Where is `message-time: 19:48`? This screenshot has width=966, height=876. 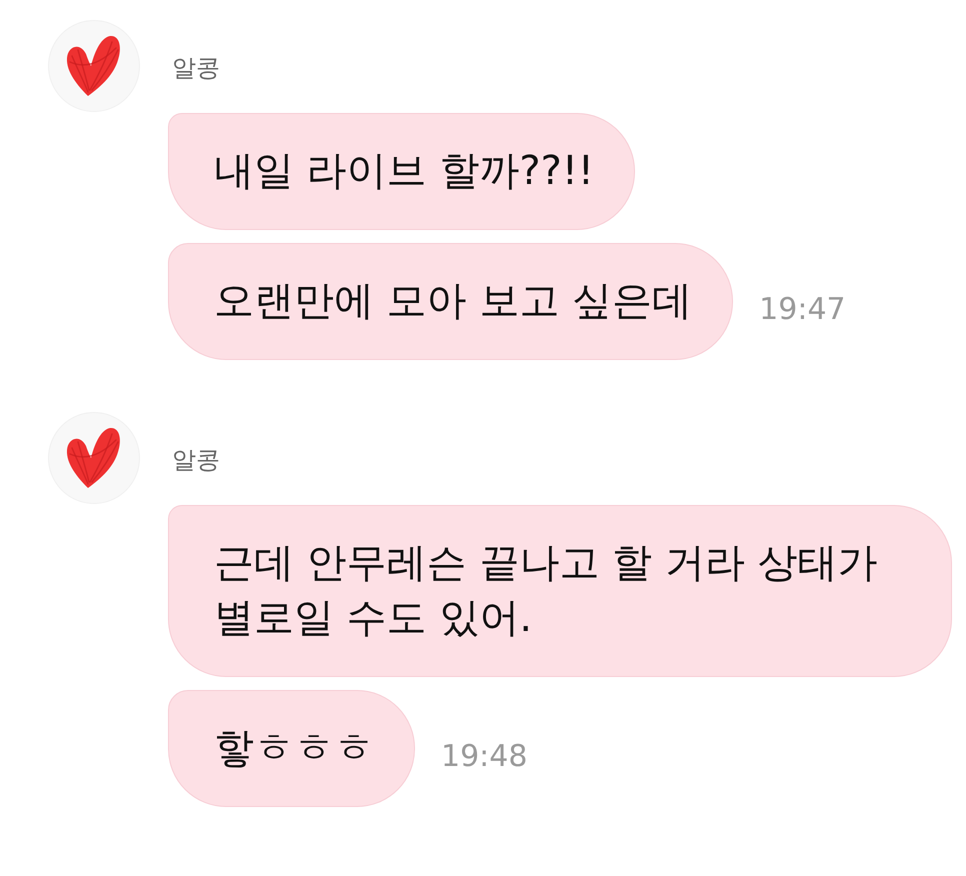
message-time: 19:48 is located at coordinates (484, 756).